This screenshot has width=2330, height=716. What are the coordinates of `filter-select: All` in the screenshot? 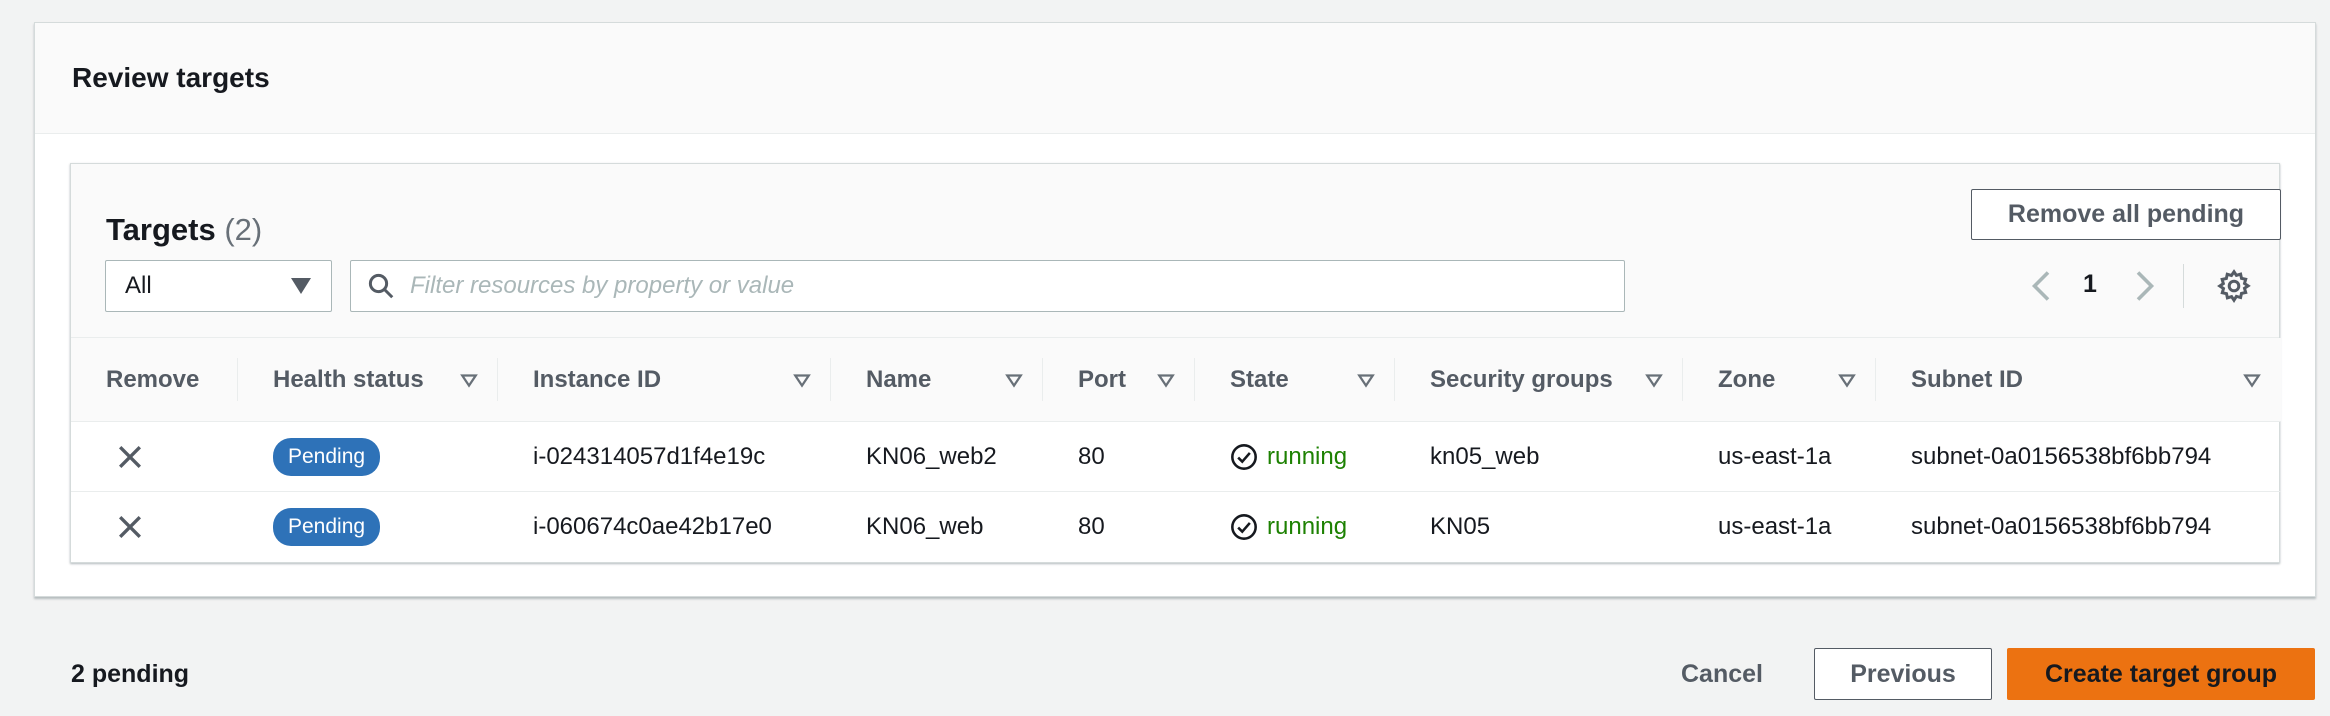 It's located at (218, 286).